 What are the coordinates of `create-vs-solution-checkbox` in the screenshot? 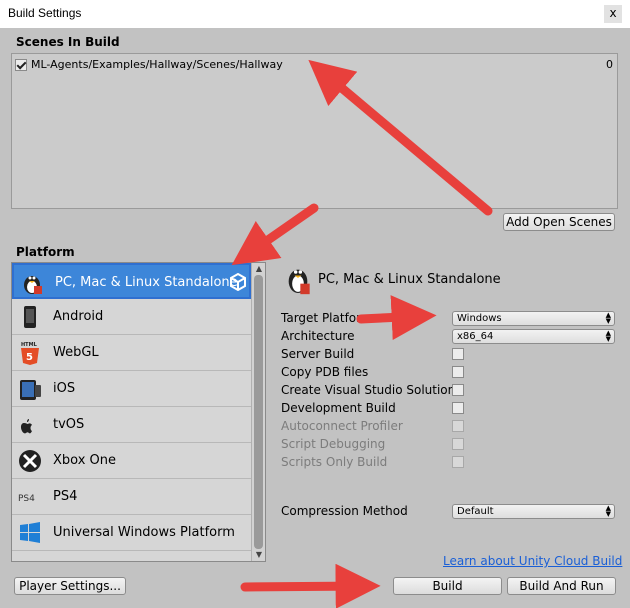 It's located at (458, 390).